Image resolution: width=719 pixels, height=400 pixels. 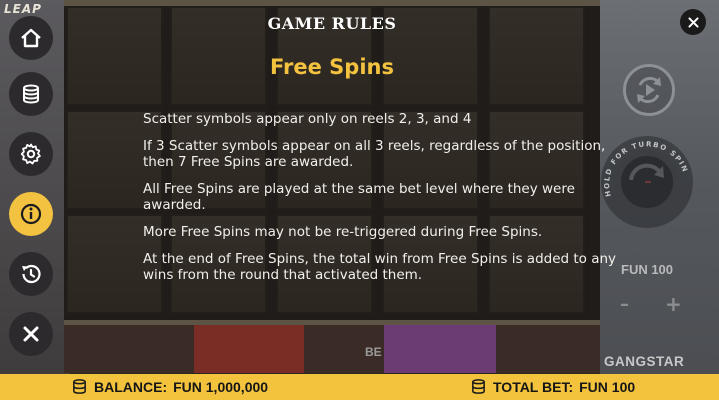 I want to click on decrease-bet-button: –, so click(x=624, y=304).